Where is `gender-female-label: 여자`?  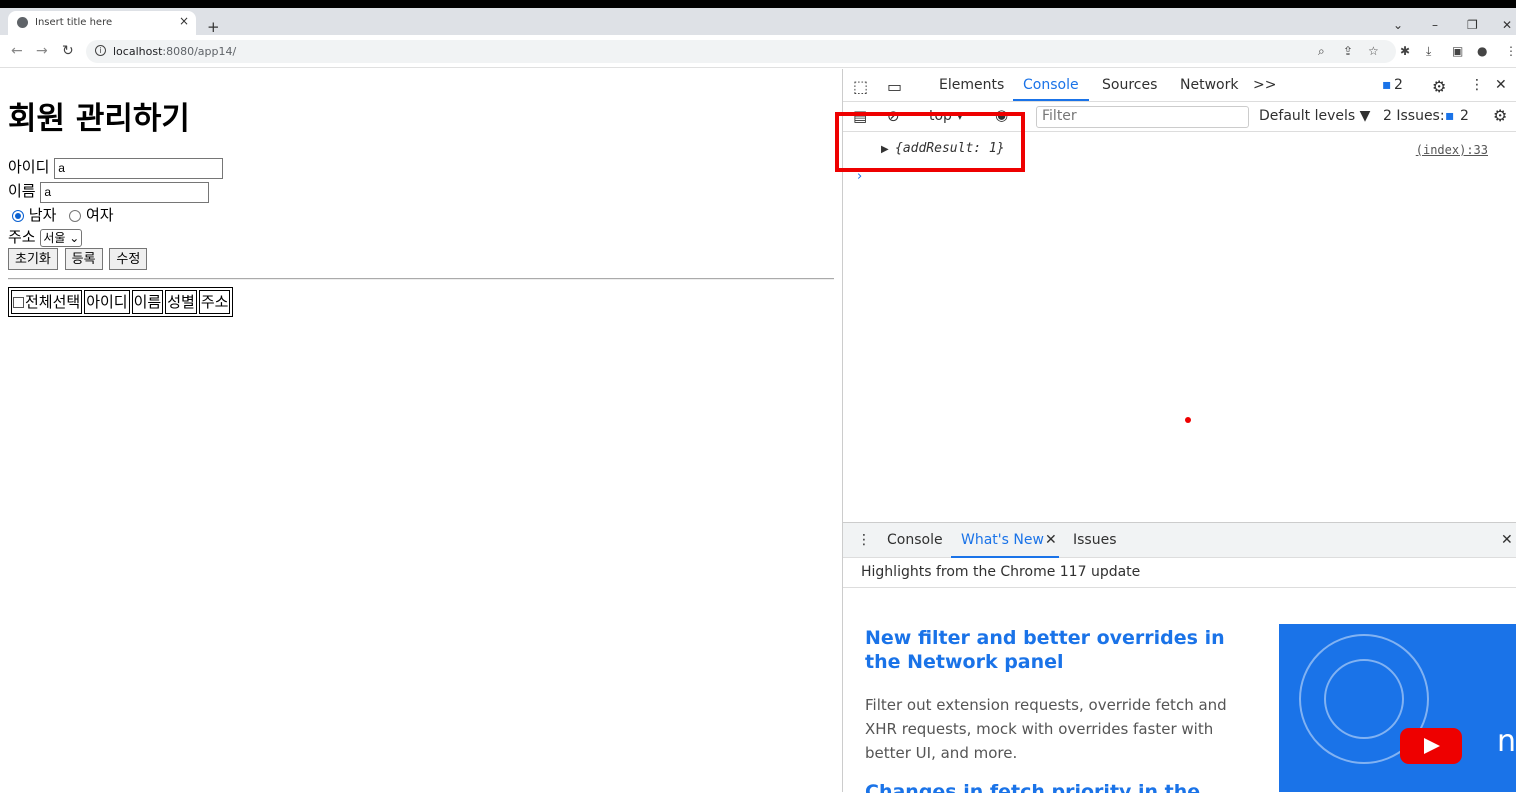 gender-female-label: 여자 is located at coordinates (99, 215).